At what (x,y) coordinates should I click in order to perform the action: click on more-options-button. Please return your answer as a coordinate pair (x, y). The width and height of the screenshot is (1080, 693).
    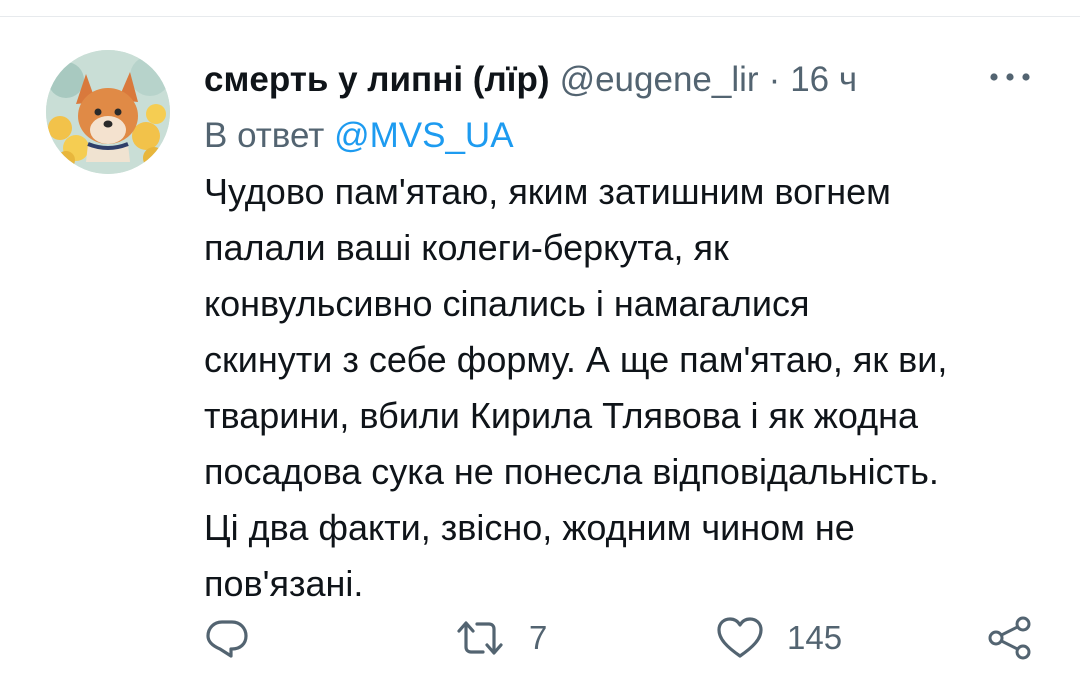
    Looking at the image, I should click on (1010, 77).